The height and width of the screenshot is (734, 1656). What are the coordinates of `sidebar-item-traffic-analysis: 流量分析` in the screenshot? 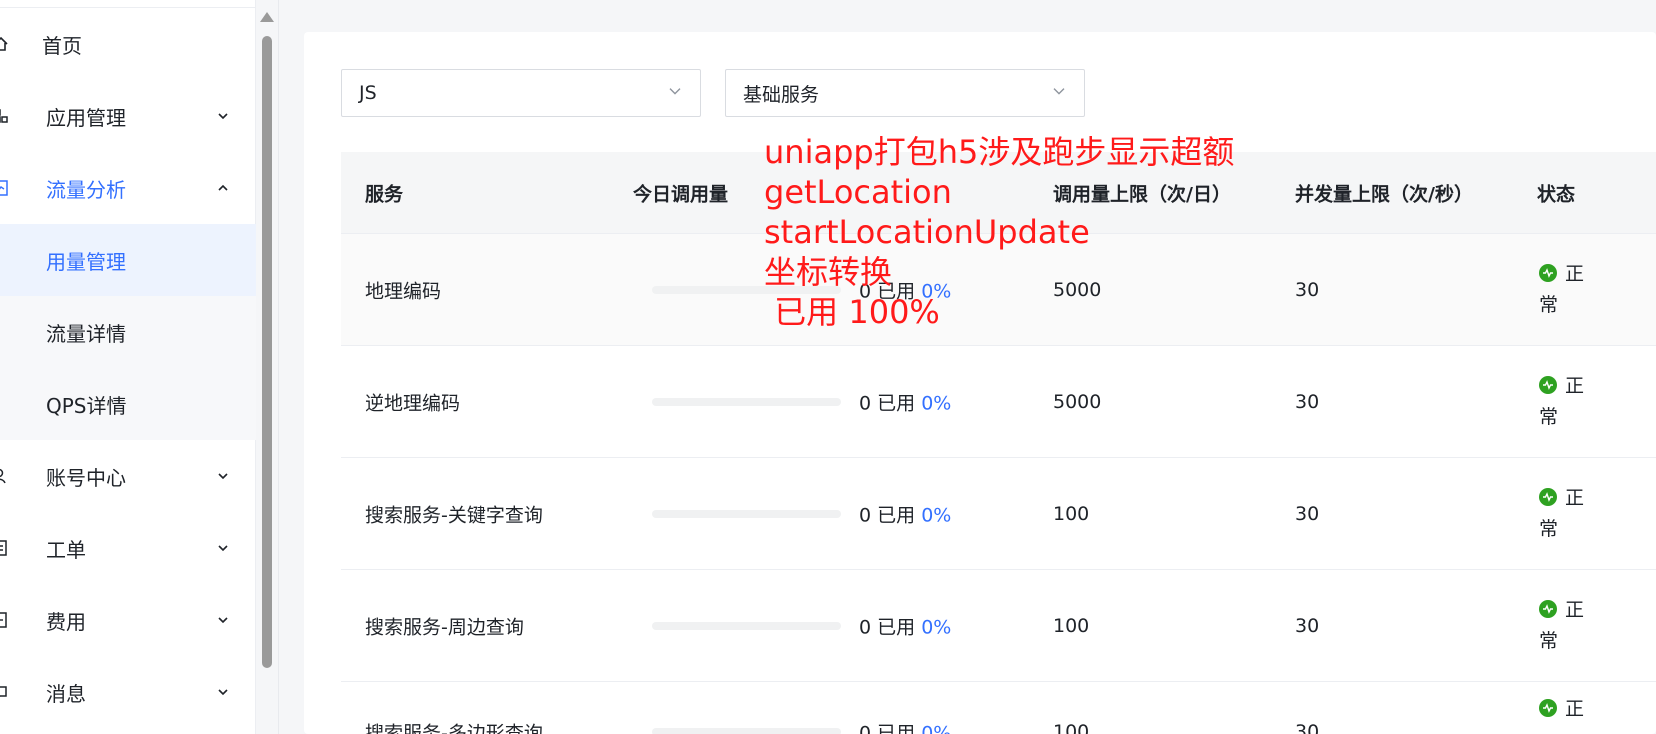 It's located at (128, 188).